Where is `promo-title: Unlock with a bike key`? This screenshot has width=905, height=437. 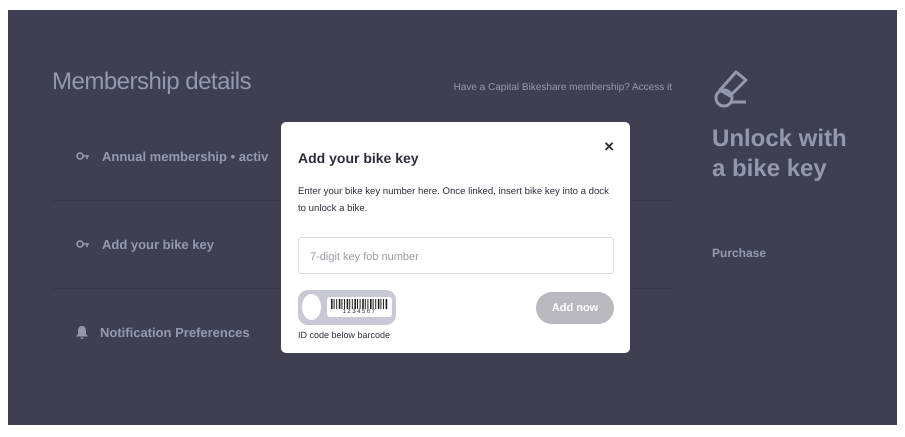 promo-title: Unlock with a bike key is located at coordinates (780, 154).